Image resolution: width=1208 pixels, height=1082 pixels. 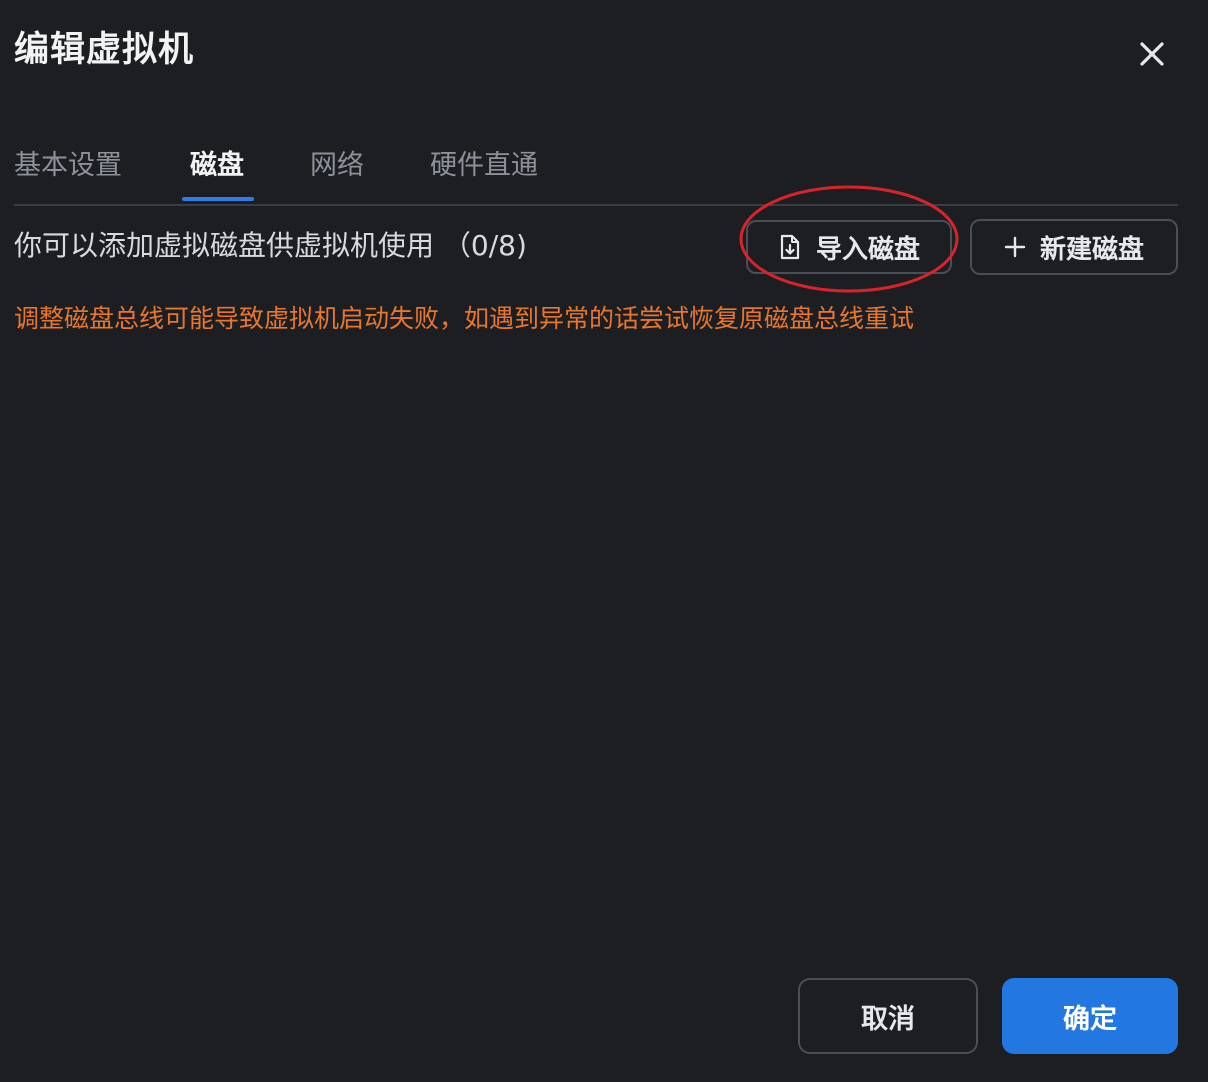 What do you see at coordinates (888, 1016) in the screenshot?
I see `cancel-button: 取消` at bounding box center [888, 1016].